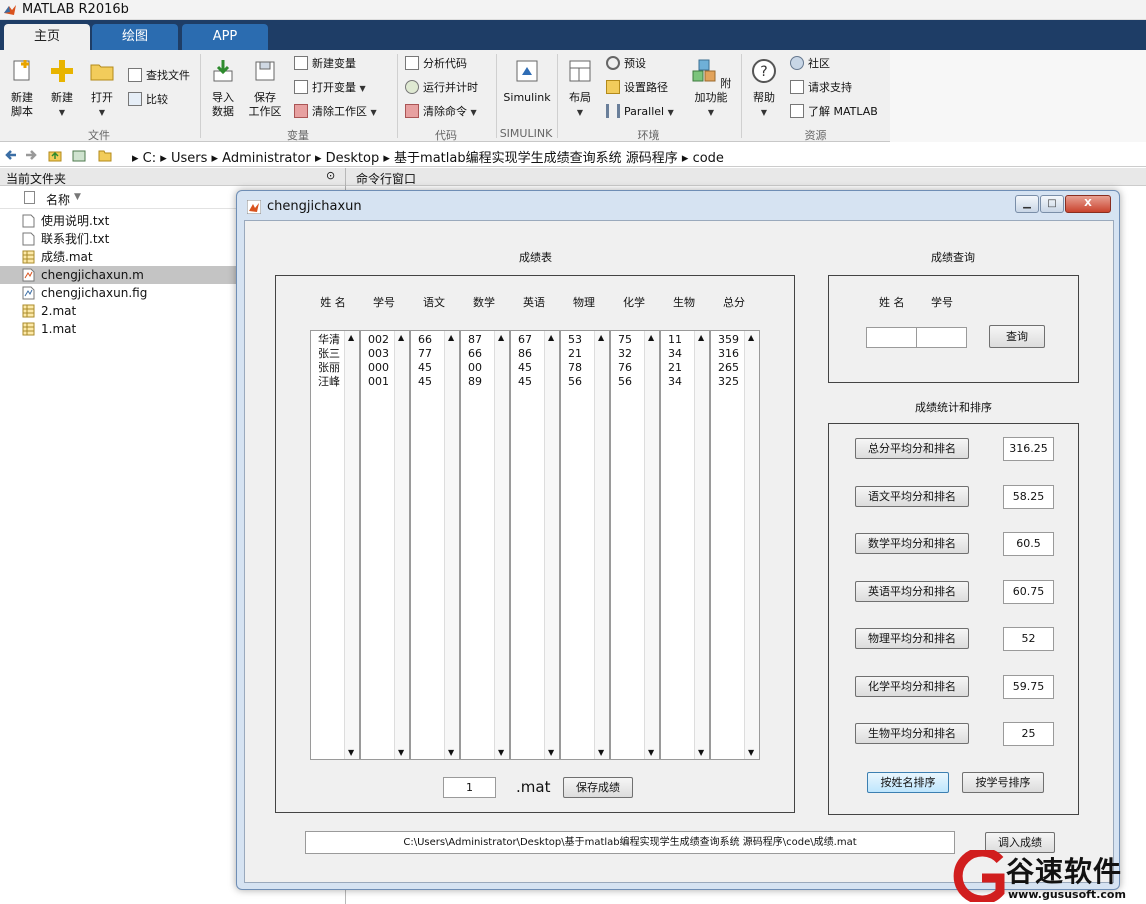 The height and width of the screenshot is (904, 1146). Describe the element at coordinates (469, 787) in the screenshot. I see `file-index-input: 1` at that location.